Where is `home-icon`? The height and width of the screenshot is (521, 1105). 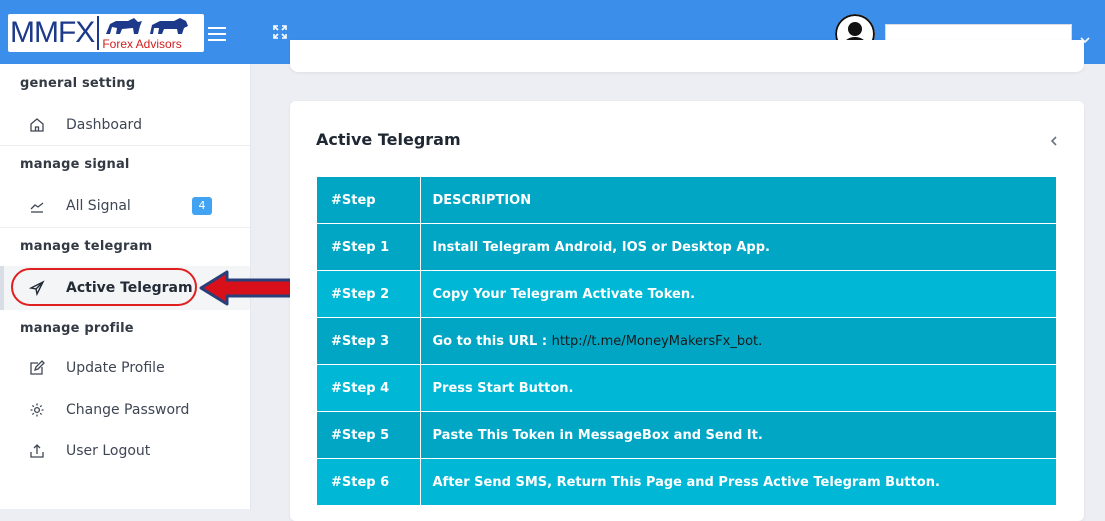 home-icon is located at coordinates (37, 125).